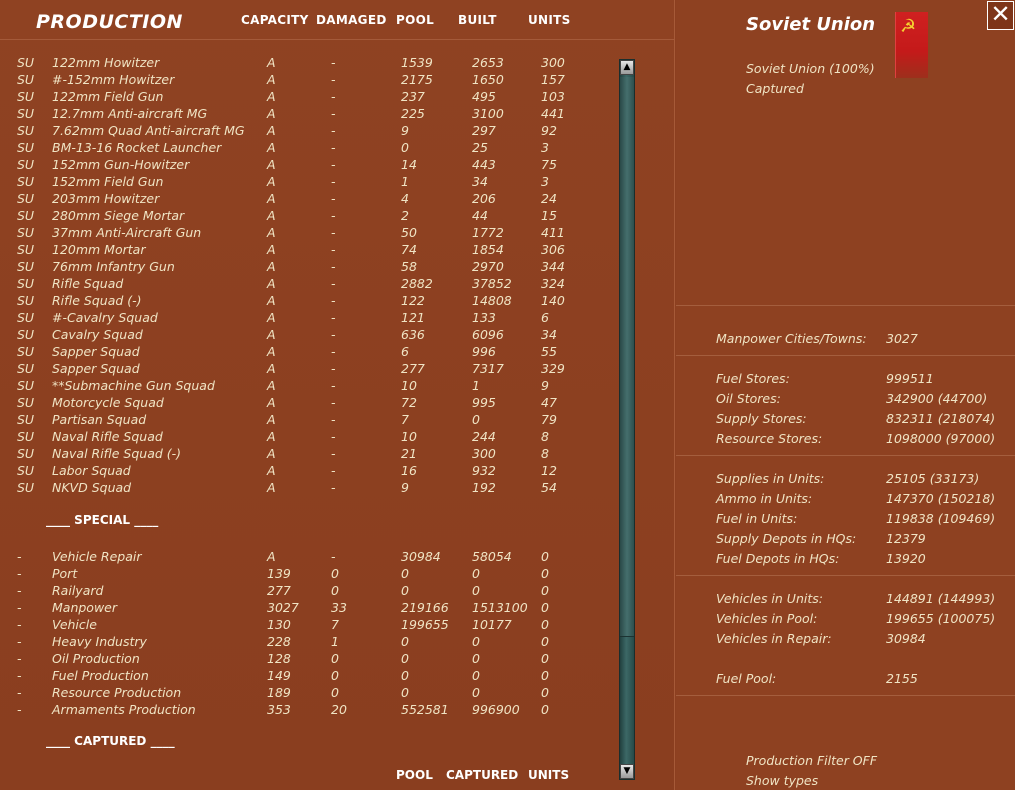 The width and height of the screenshot is (1015, 790). What do you see at coordinates (941, 498) in the screenshot?
I see `stat-value: 147370 (150218)` at bounding box center [941, 498].